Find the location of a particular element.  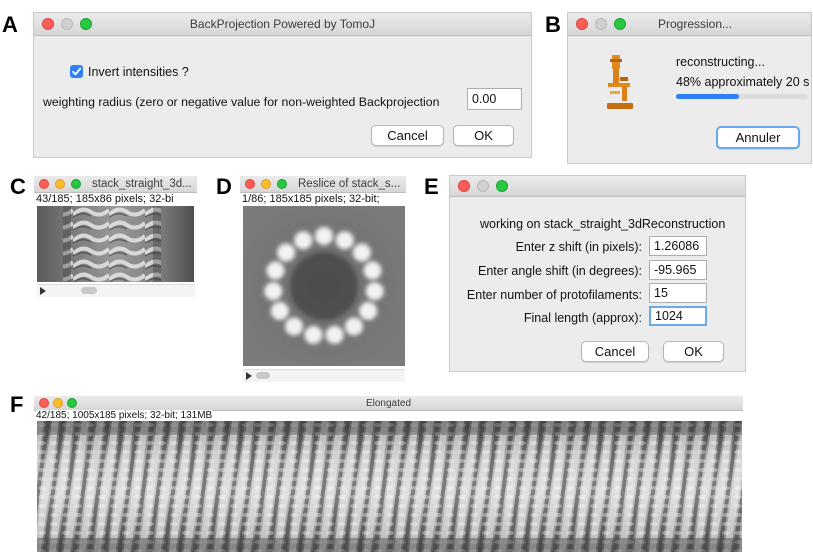

checkmark-icon is located at coordinates (77, 71).